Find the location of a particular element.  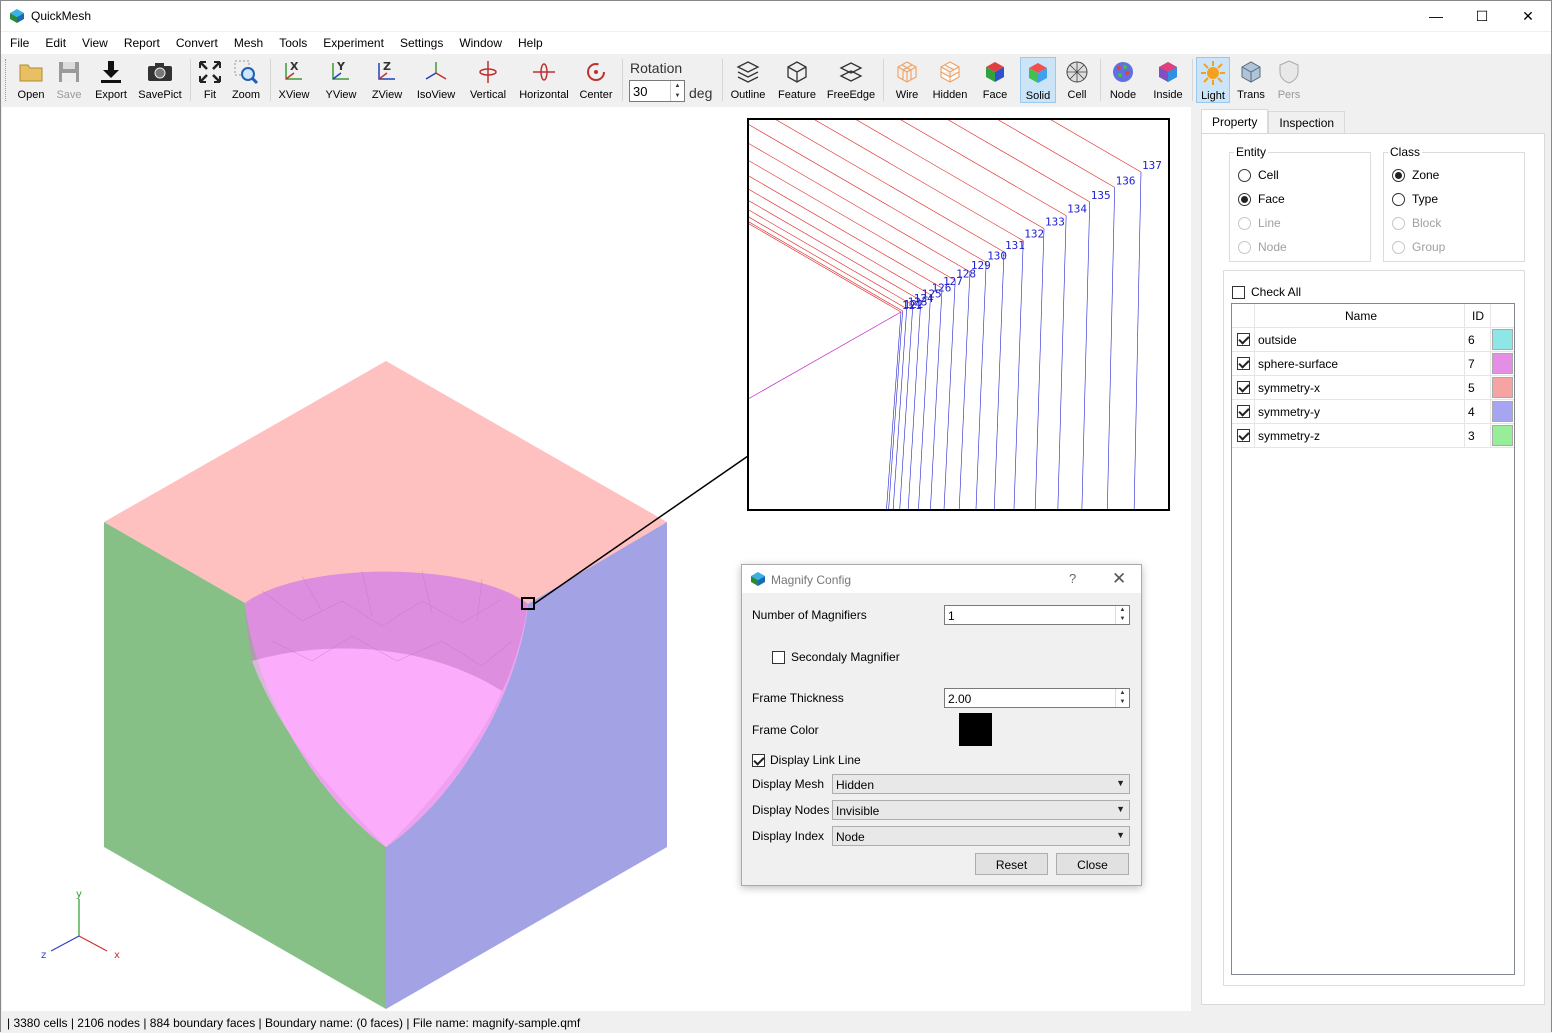

secondary-magnifier-checkbox: Secondaly Magnifier is located at coordinates (836, 657).